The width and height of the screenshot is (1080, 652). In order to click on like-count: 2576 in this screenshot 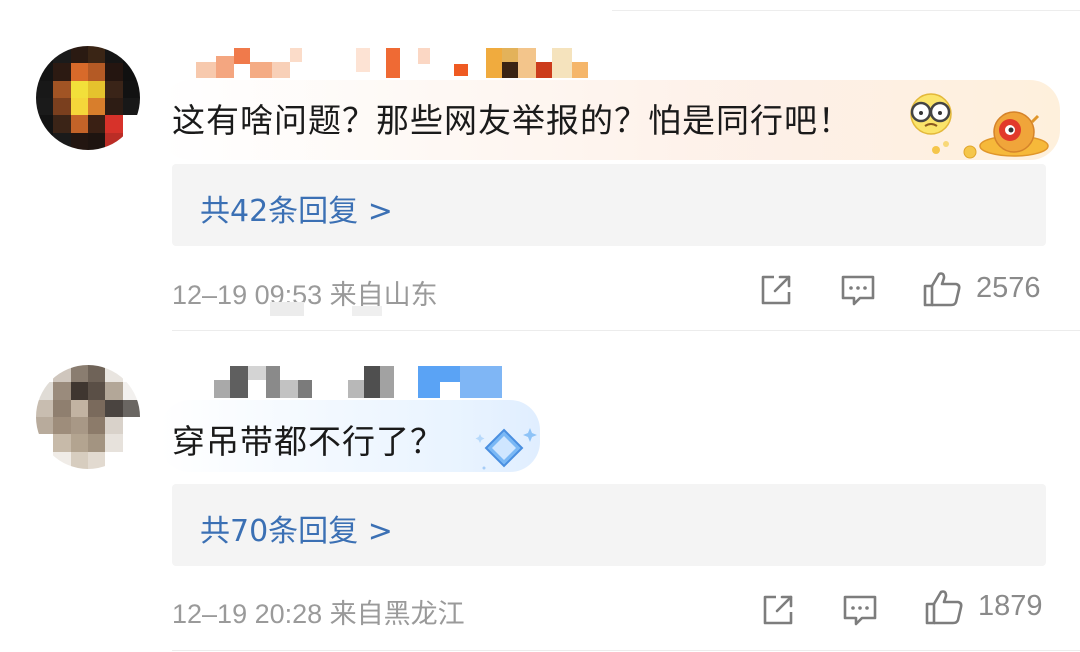, I will do `click(1008, 288)`.